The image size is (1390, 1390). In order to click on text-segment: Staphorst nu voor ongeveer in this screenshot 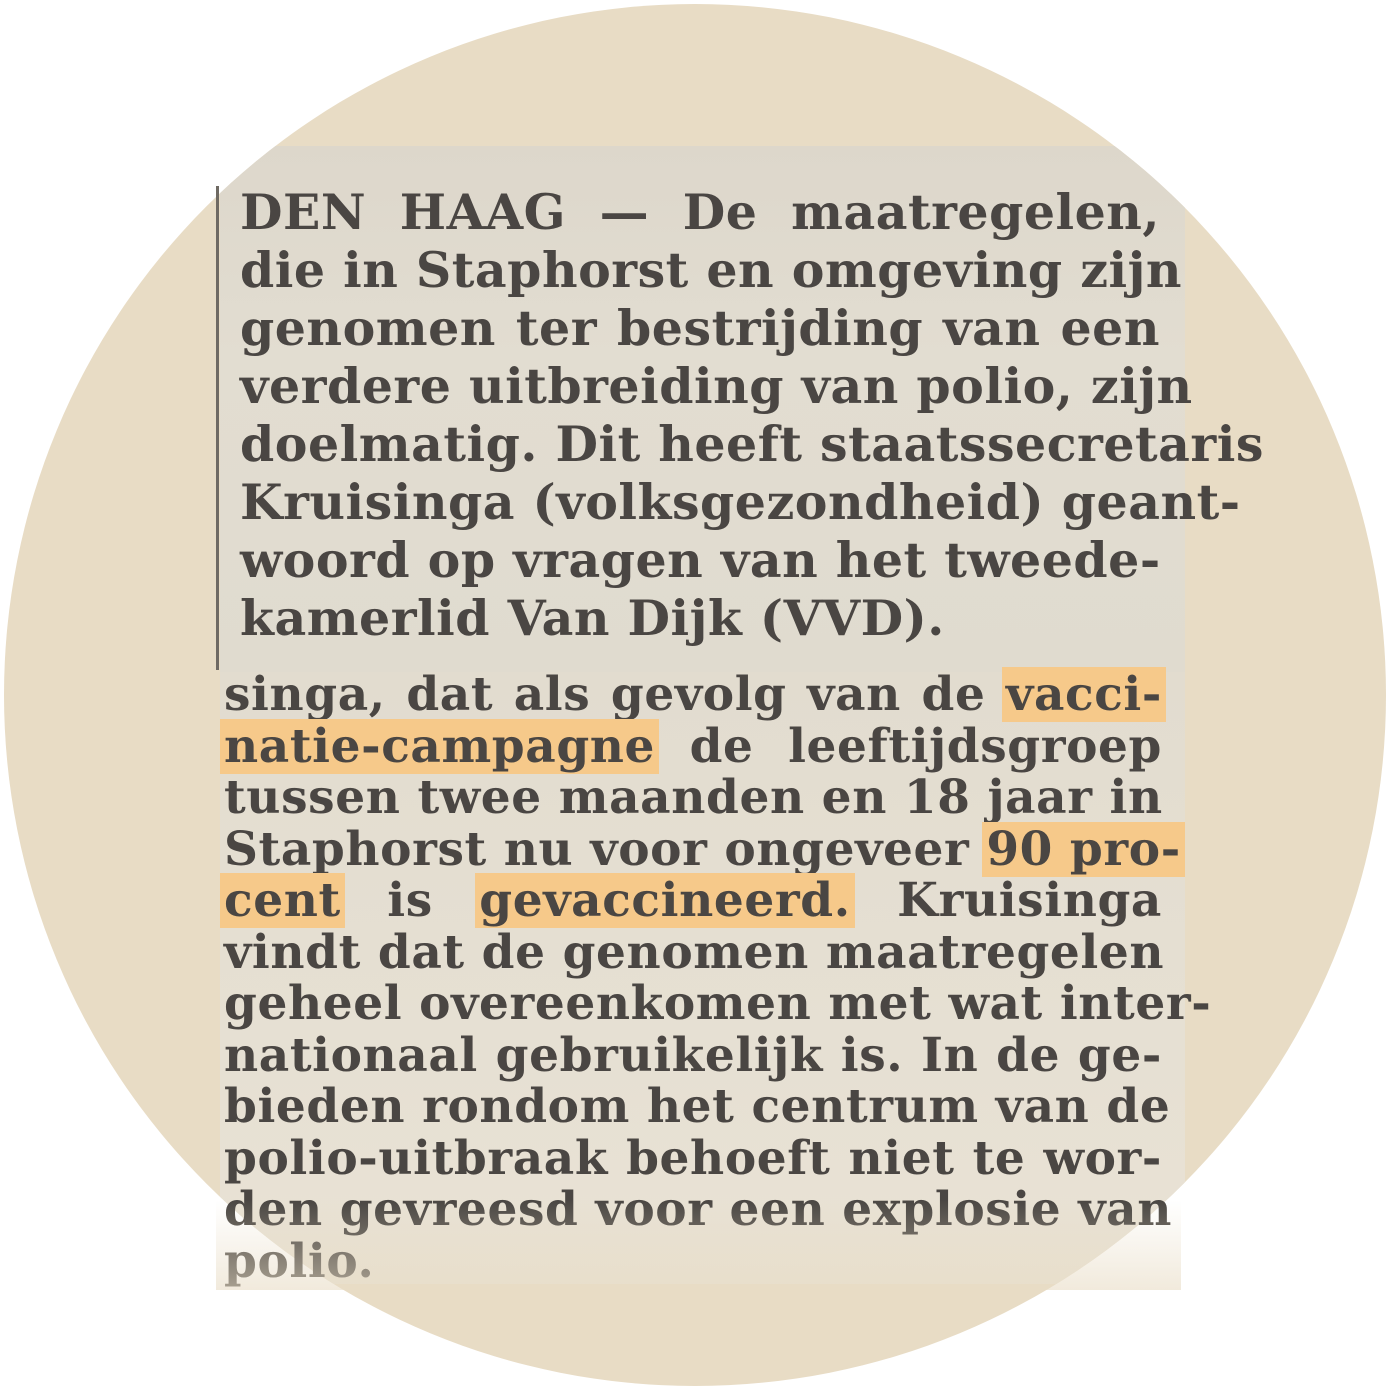, I will do `click(605, 849)`.